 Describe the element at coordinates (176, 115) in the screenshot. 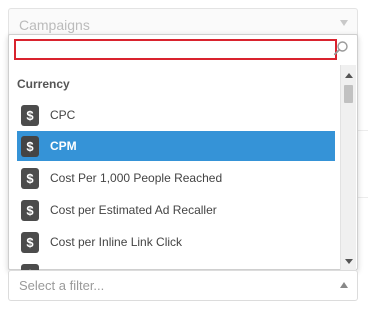

I see `option-cpc: $ CPC` at that location.